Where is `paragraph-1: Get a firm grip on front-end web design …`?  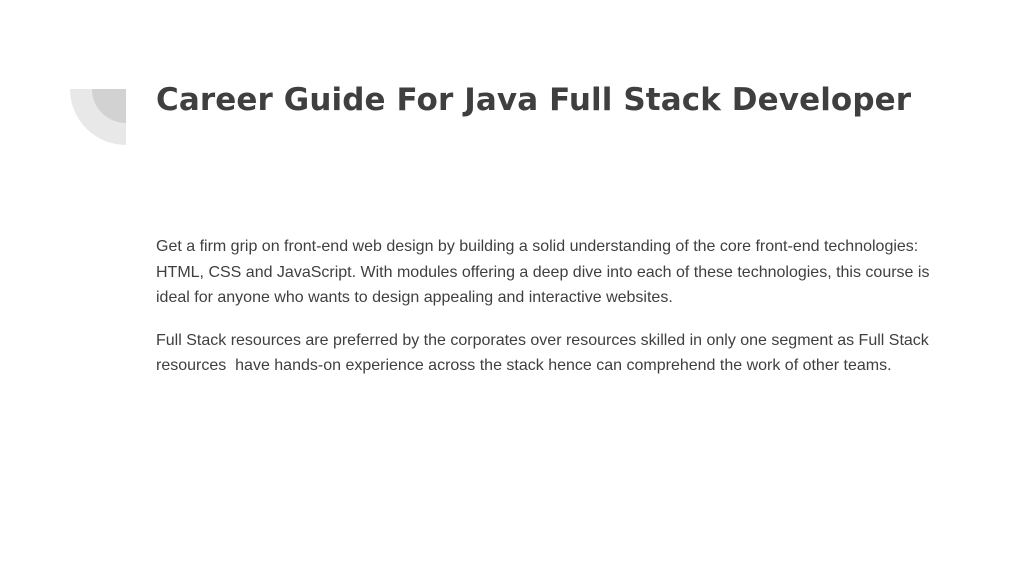
paragraph-1: Get a firm grip on front-end web design … is located at coordinates (545, 272).